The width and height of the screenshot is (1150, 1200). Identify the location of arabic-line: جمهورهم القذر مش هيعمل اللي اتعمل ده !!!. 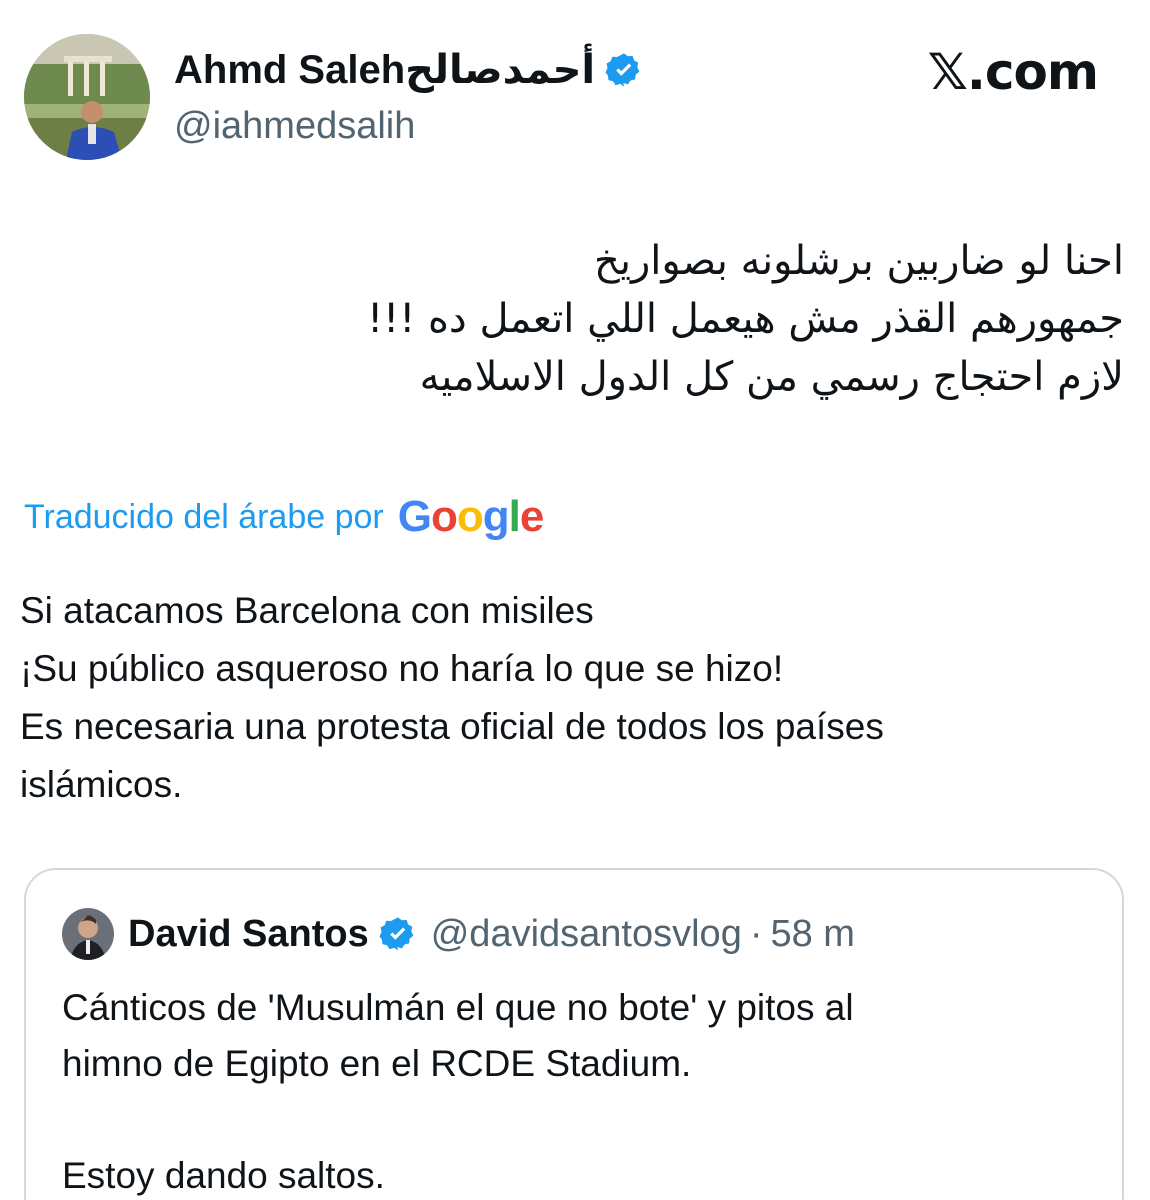
(745, 319).